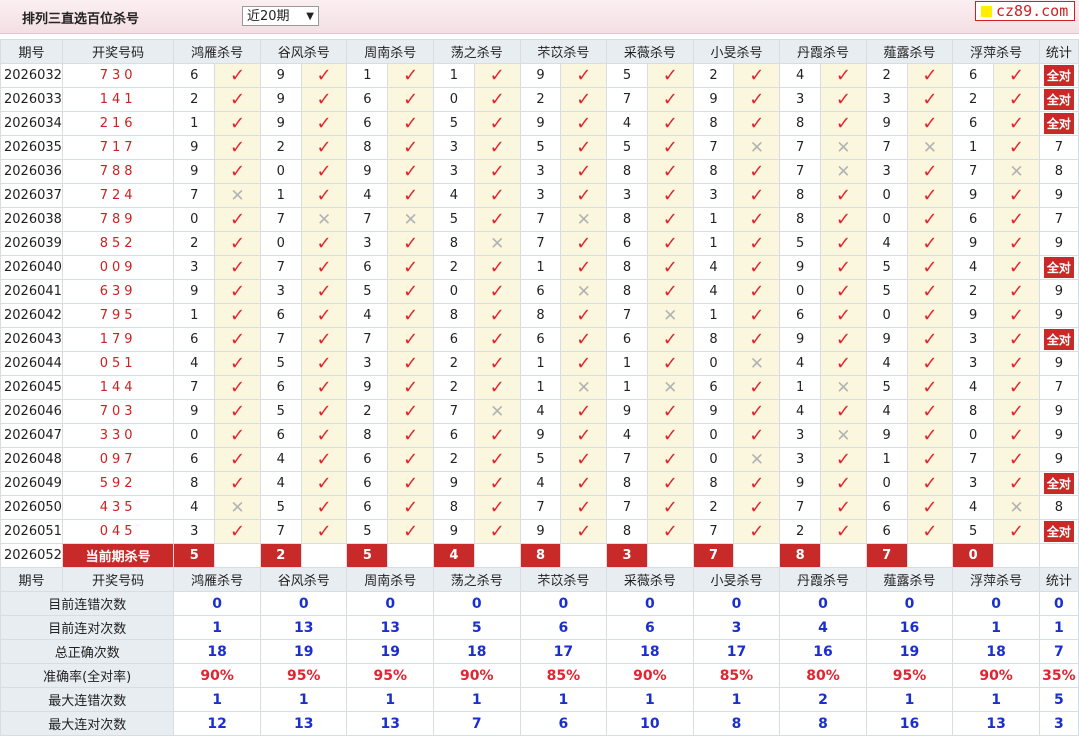  Describe the element at coordinates (303, 51) in the screenshot. I see `column-header-expert: 谷风杀号` at that location.